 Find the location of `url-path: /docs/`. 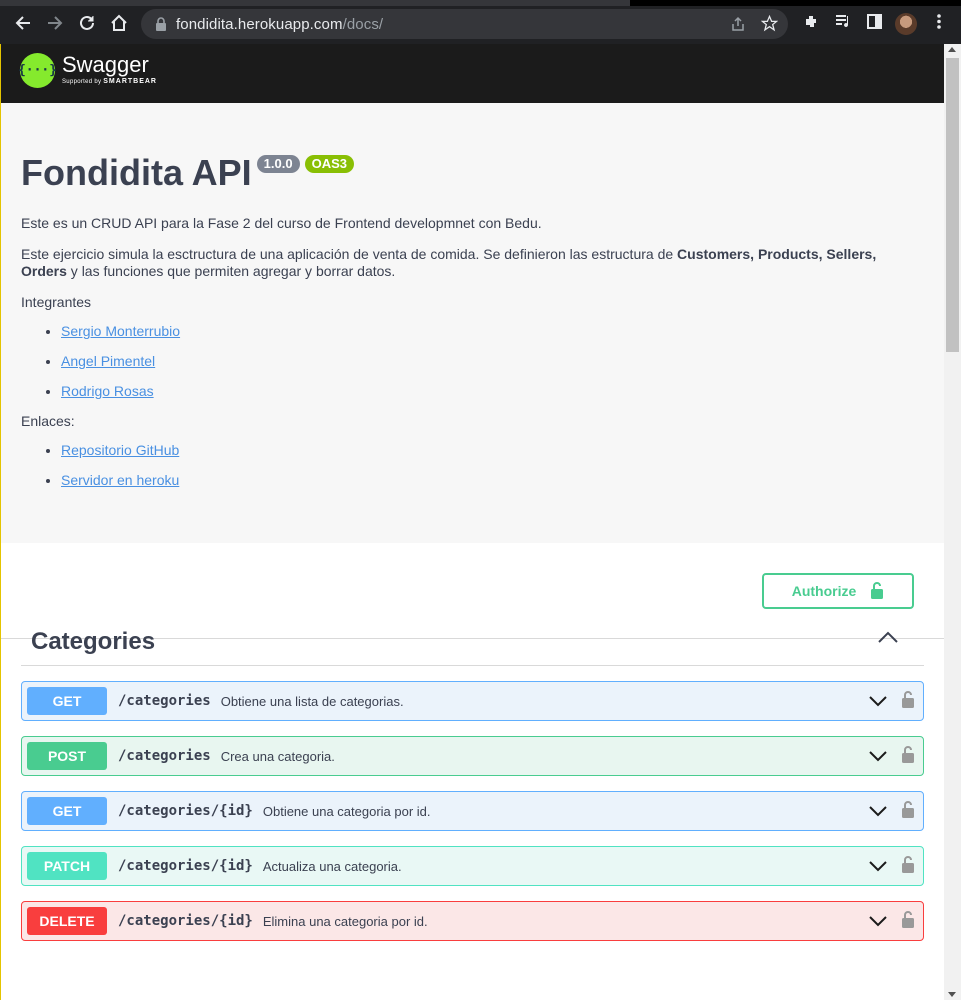

url-path: /docs/ is located at coordinates (363, 24).